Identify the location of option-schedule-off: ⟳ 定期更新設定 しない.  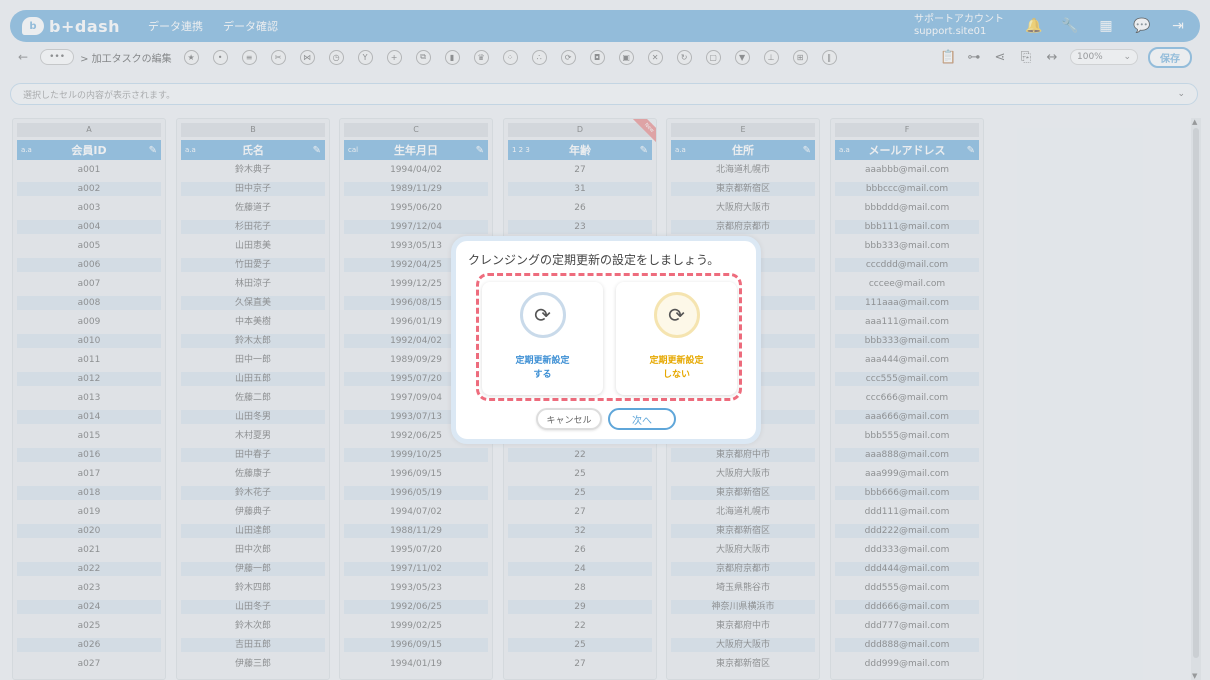
(676, 338).